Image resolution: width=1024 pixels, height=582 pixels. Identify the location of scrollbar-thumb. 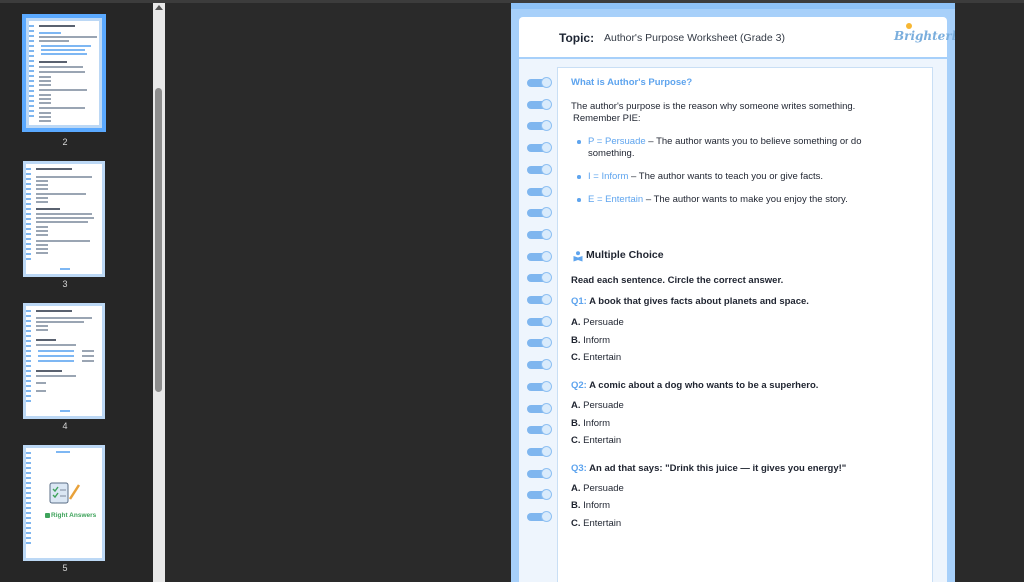
(158, 240).